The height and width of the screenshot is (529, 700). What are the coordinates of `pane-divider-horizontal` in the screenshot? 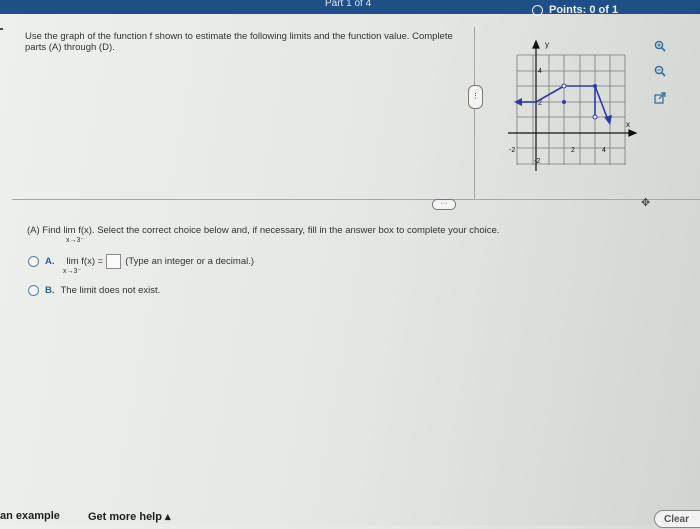 It's located at (356, 199).